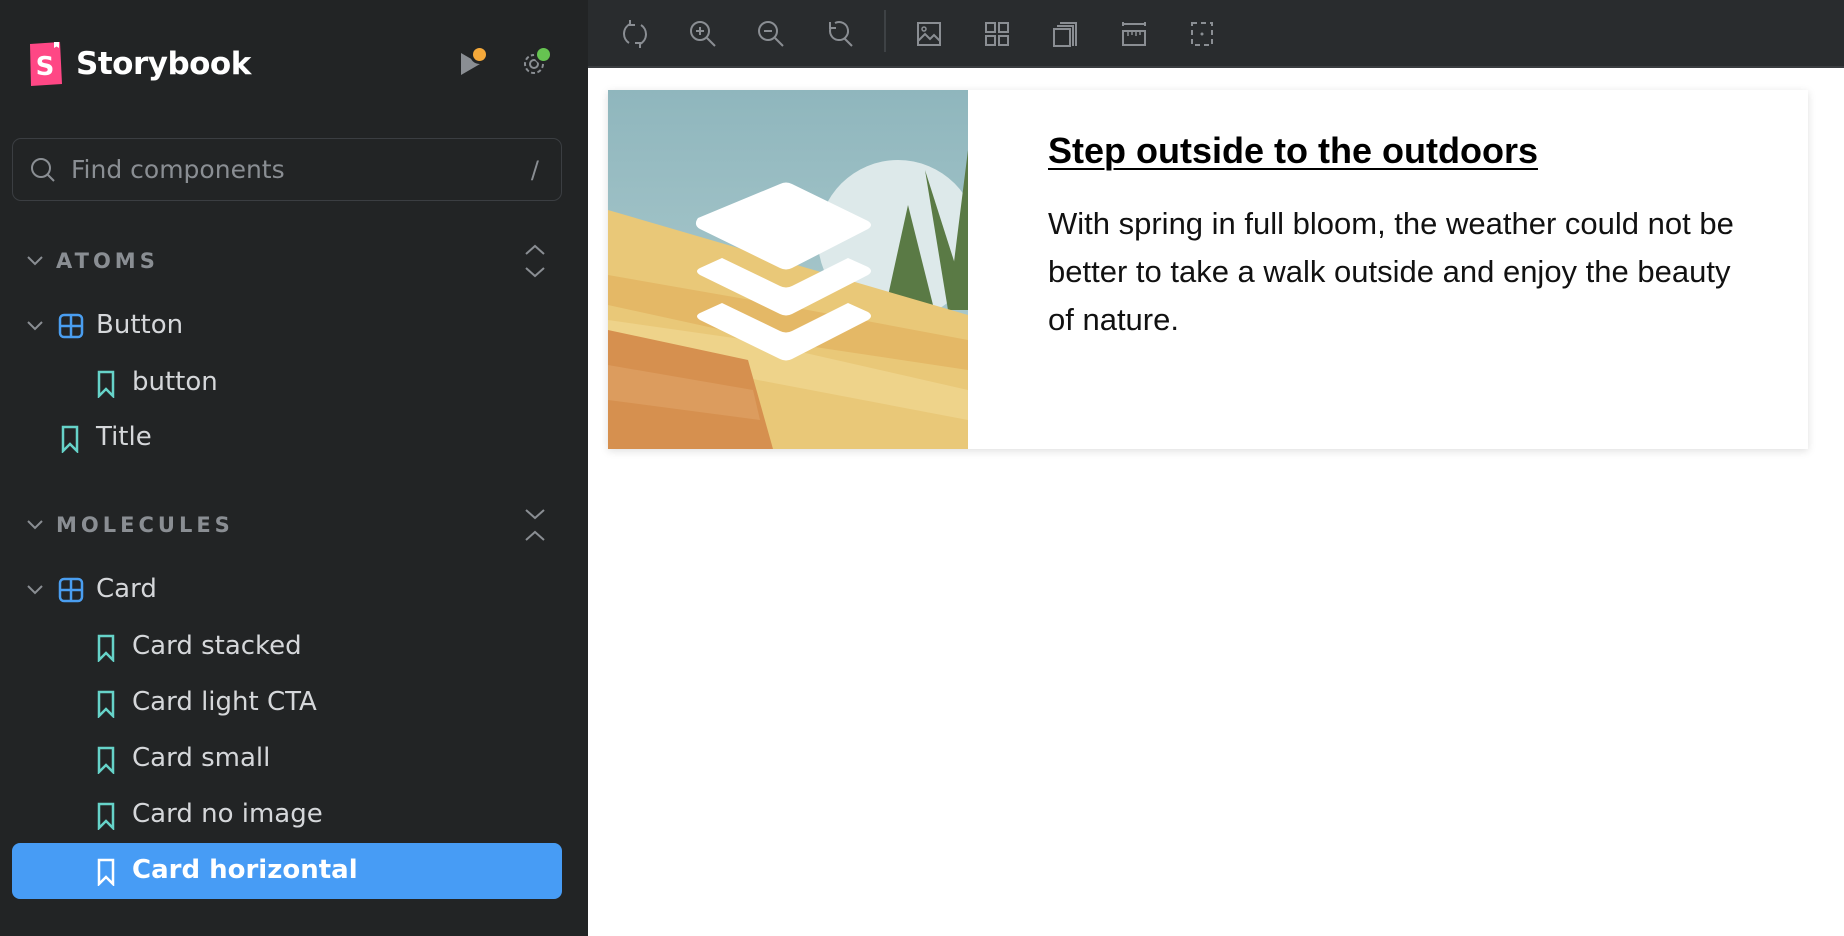 This screenshot has width=1844, height=936. Describe the element at coordinates (287, 590) in the screenshot. I see `tree-item-card-component: Card` at that location.